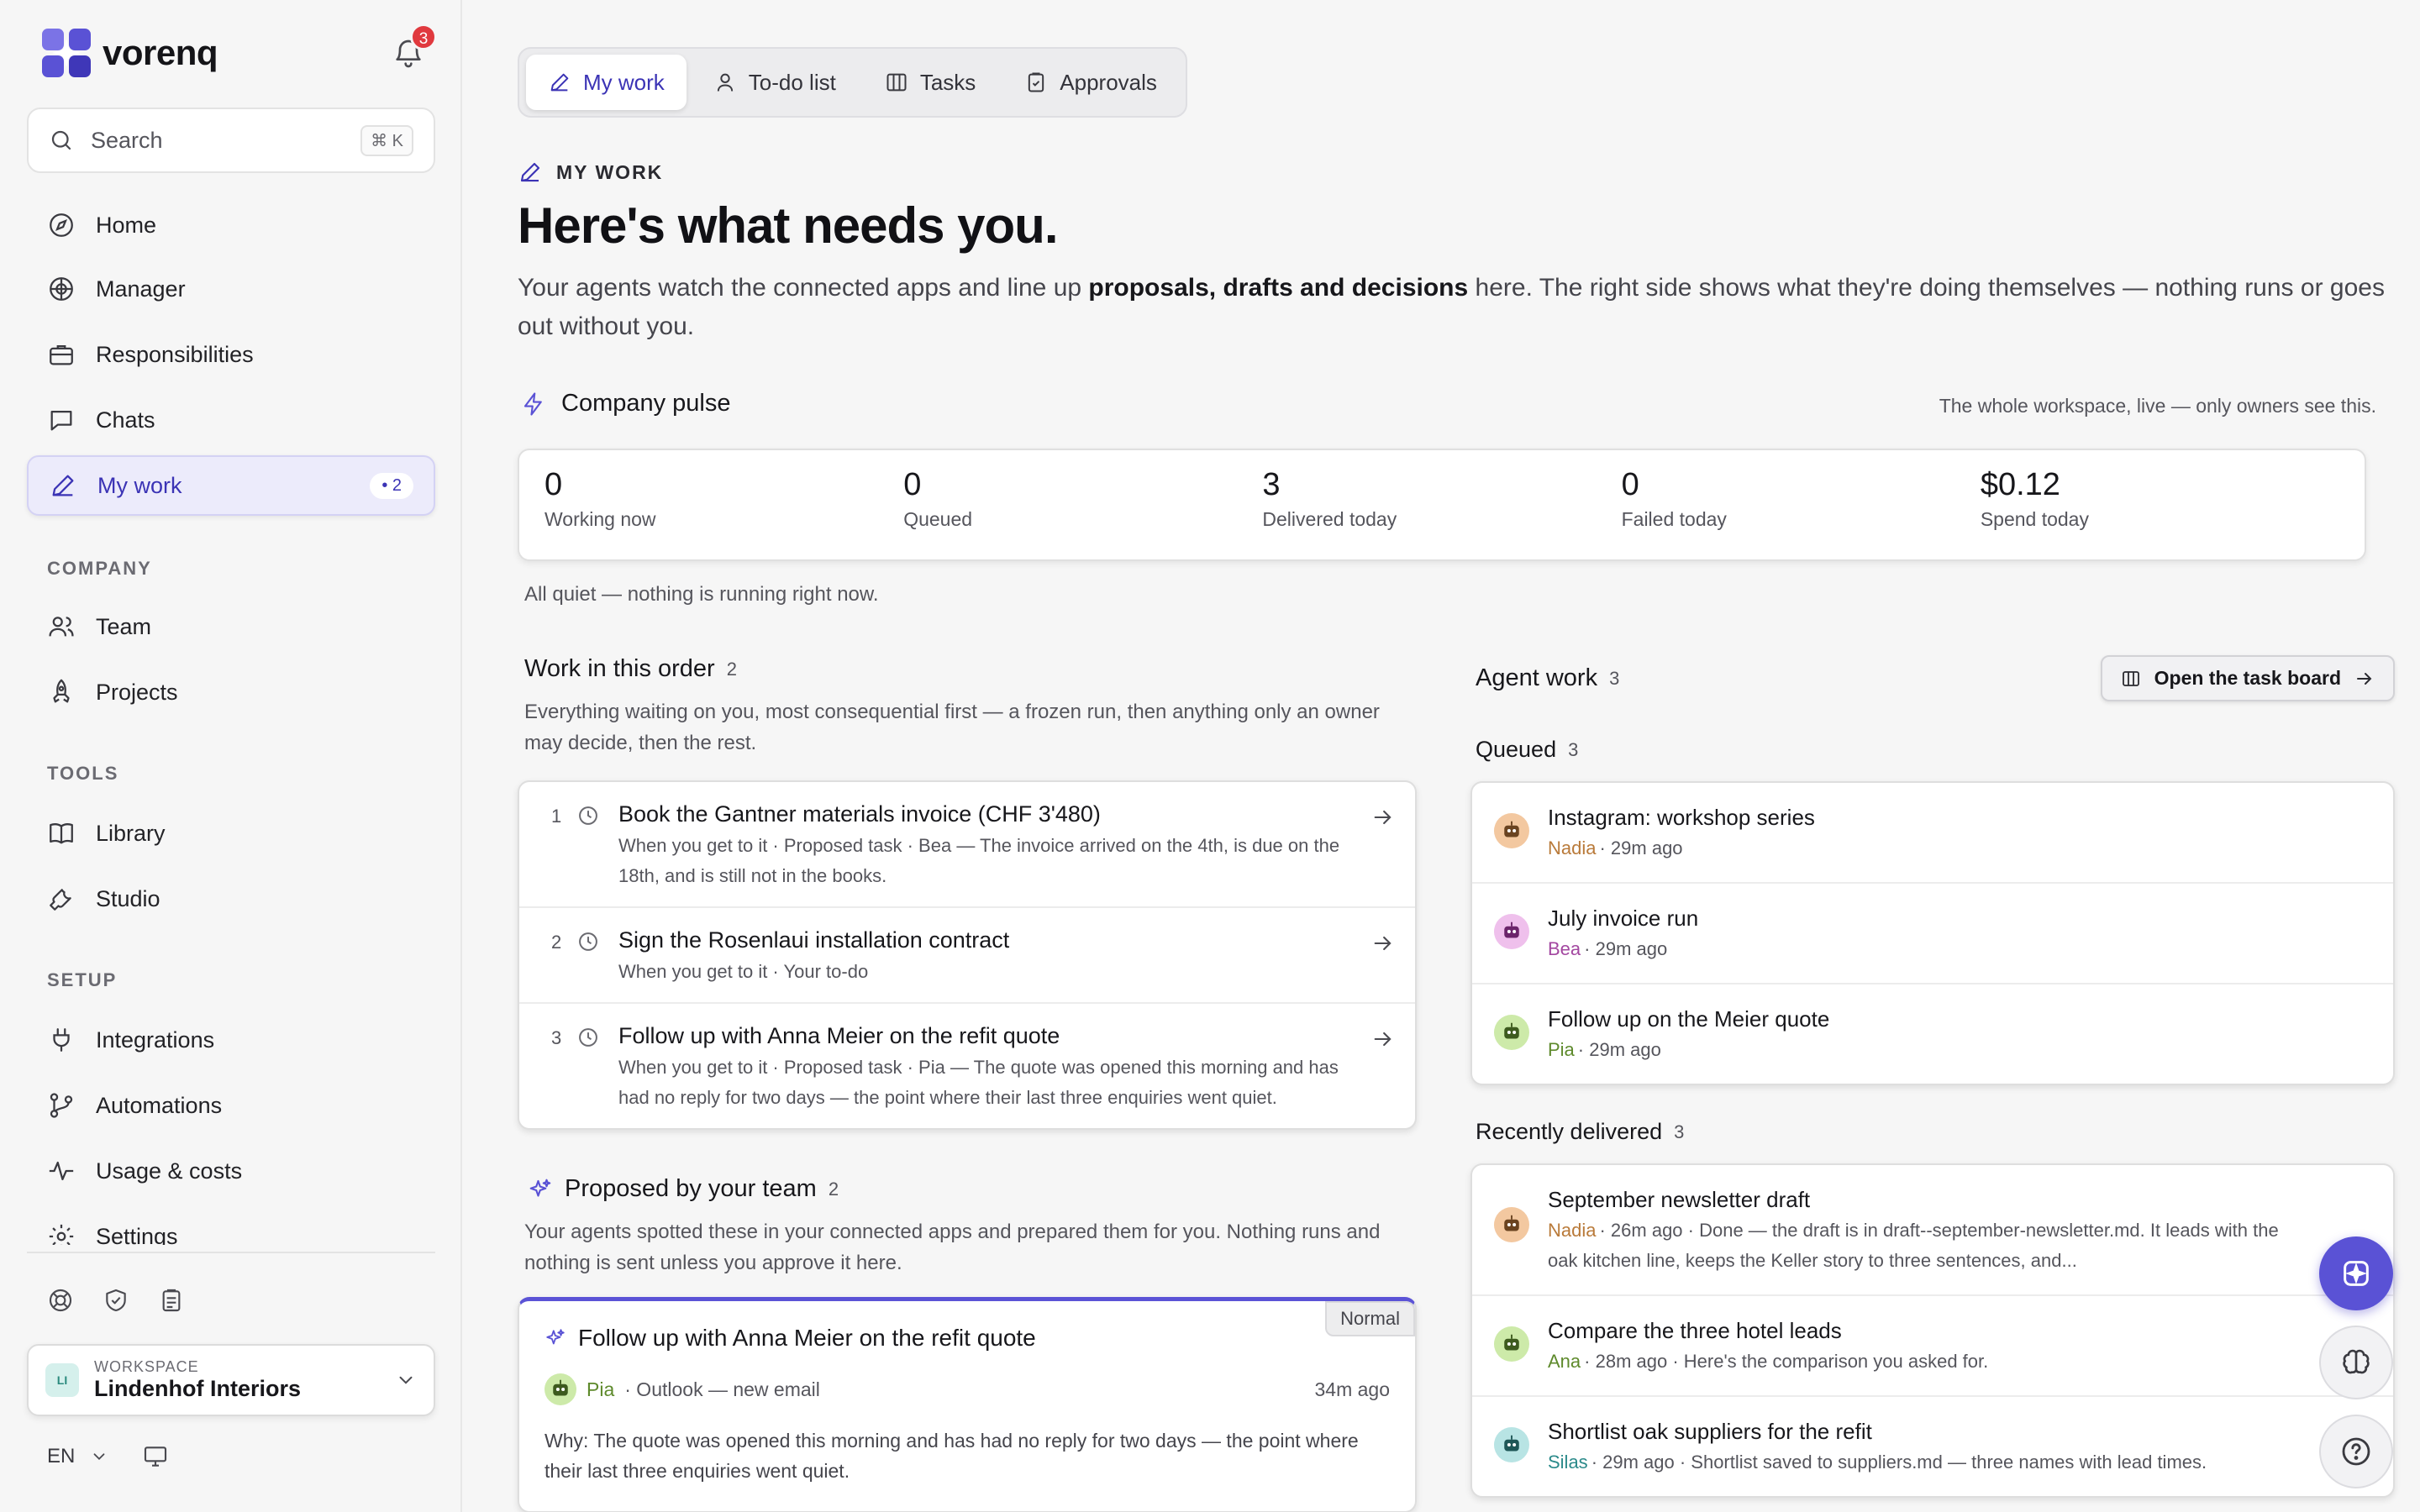 The height and width of the screenshot is (1512, 2420). Describe the element at coordinates (197, 1388) in the screenshot. I see `workspace-name: Lindenhof Interiors` at that location.